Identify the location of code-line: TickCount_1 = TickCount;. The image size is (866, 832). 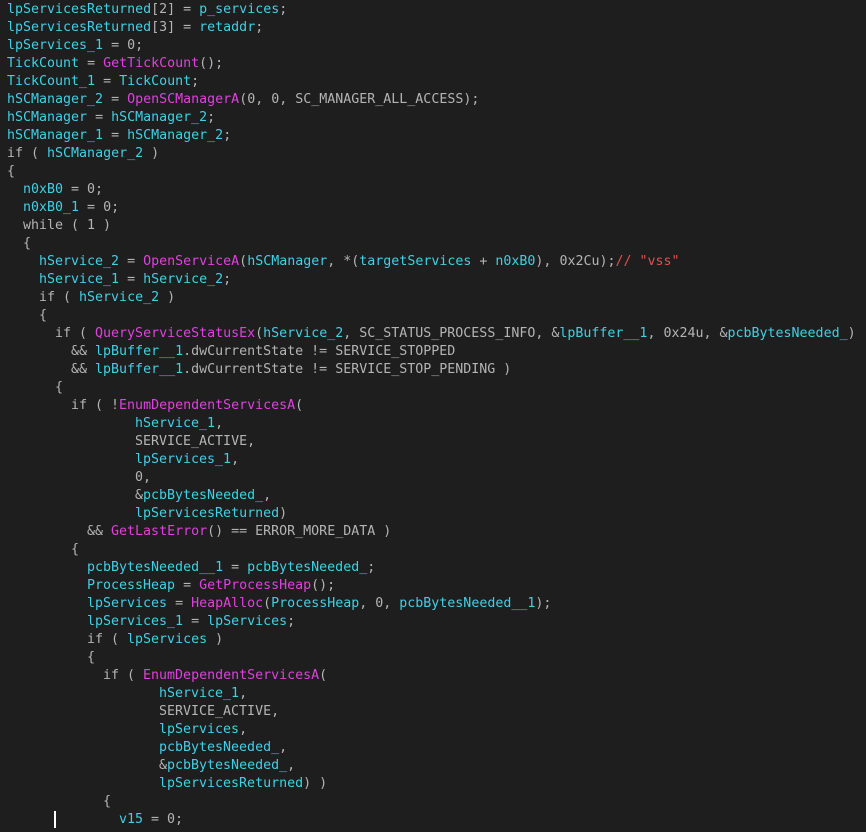
(433, 82).